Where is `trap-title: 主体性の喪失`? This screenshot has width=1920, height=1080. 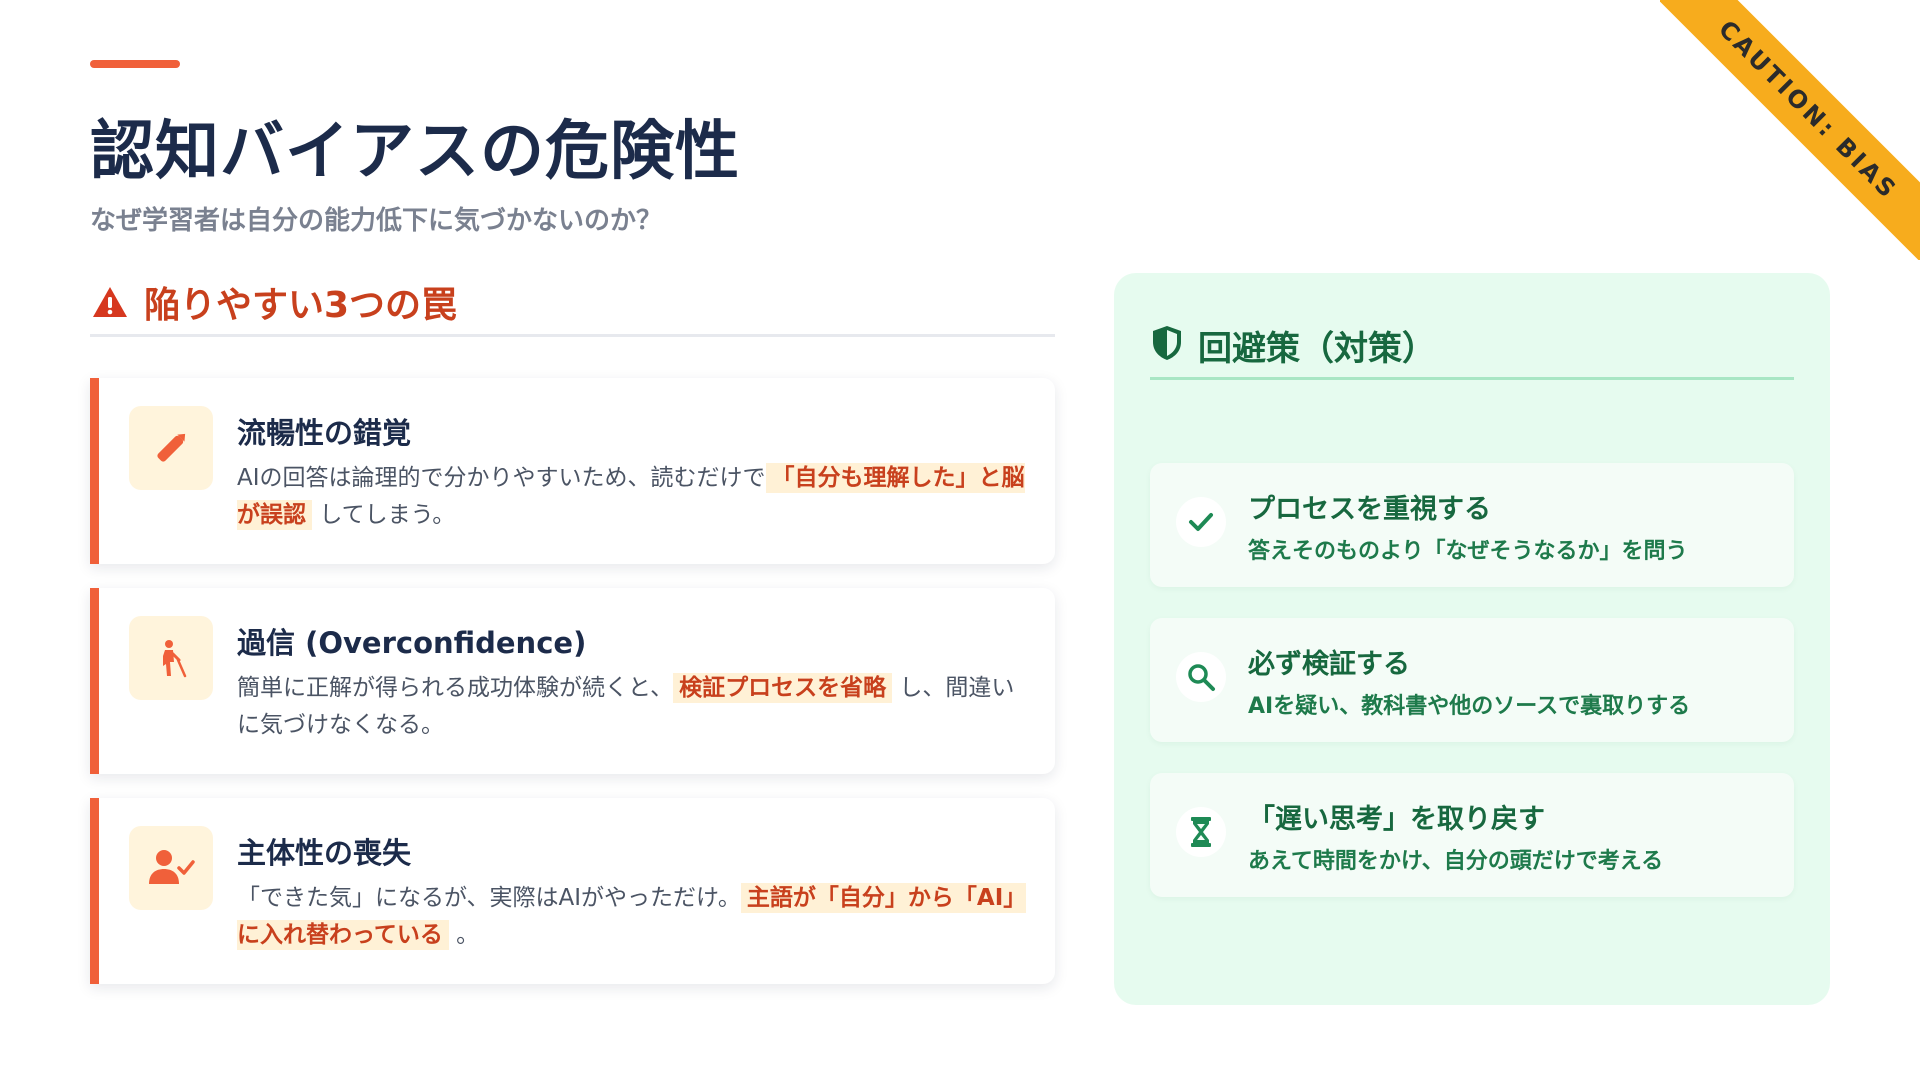
trap-title: 主体性の喪失 is located at coordinates (324, 853).